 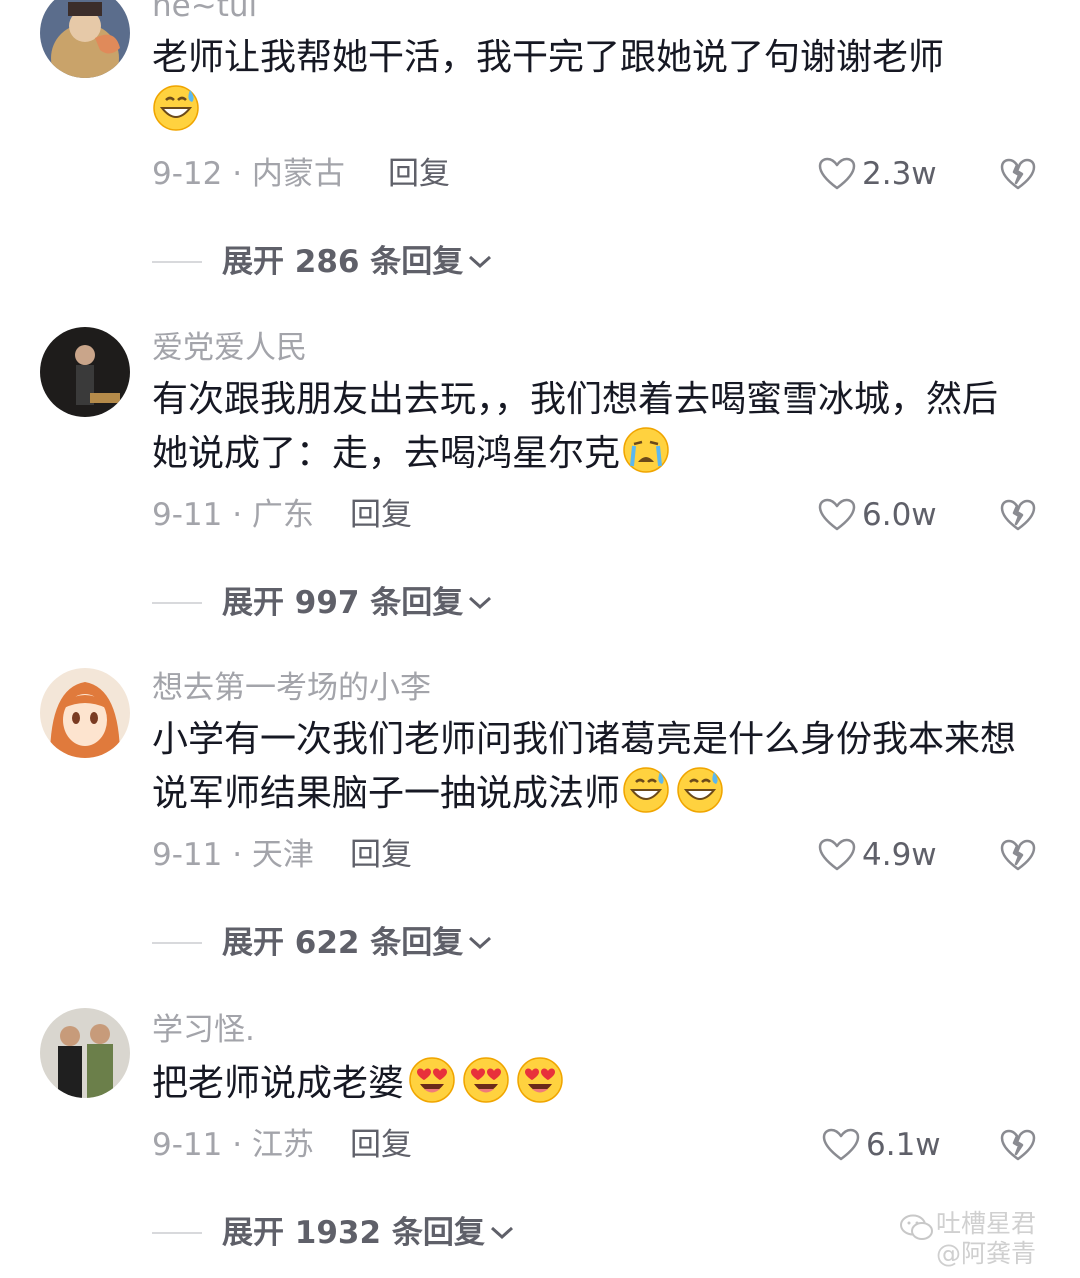 I want to click on username: 学习怪., so click(x=203, y=1030).